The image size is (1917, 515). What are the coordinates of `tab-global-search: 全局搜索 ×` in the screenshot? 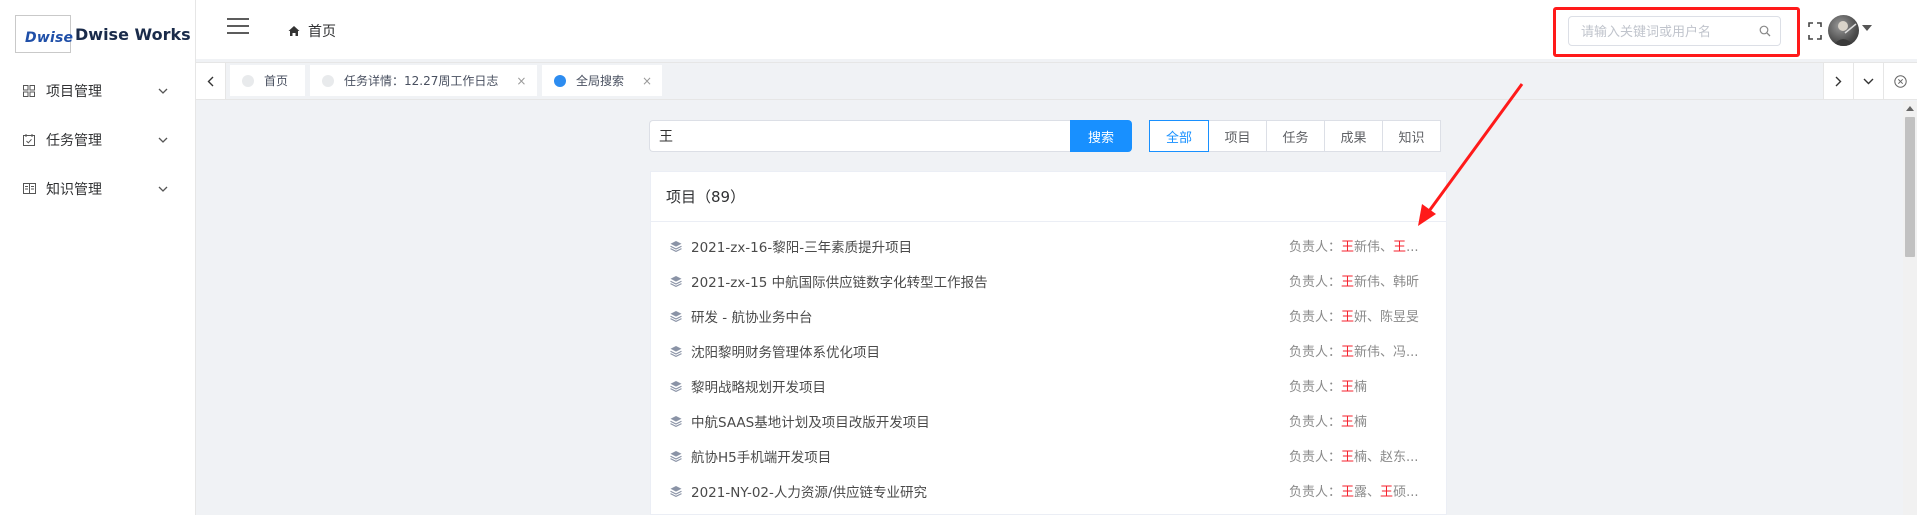 It's located at (602, 80).